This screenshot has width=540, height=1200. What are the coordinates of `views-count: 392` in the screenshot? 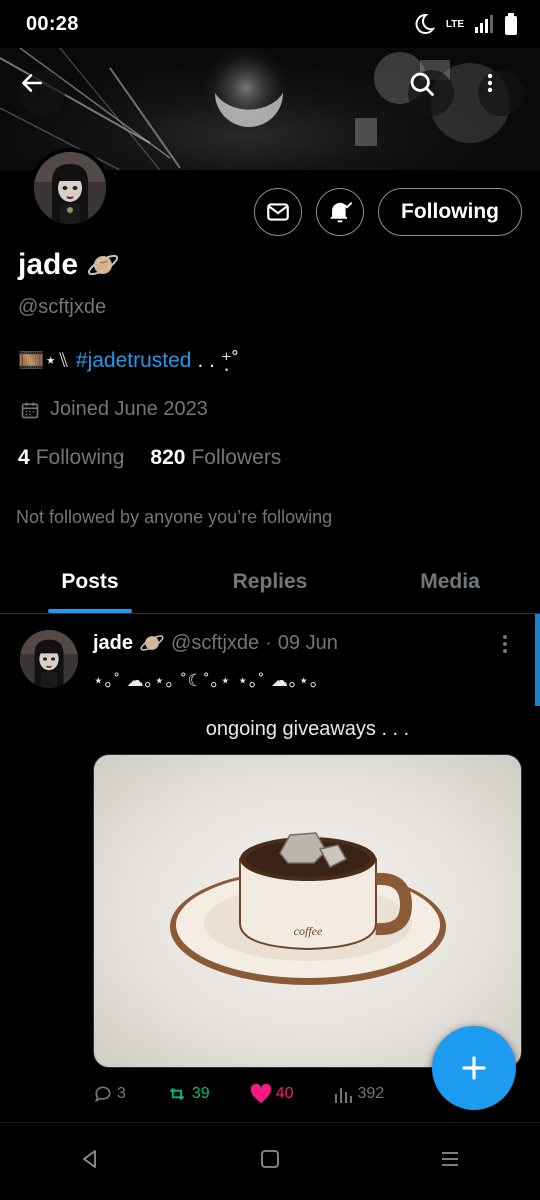 It's located at (371, 1093).